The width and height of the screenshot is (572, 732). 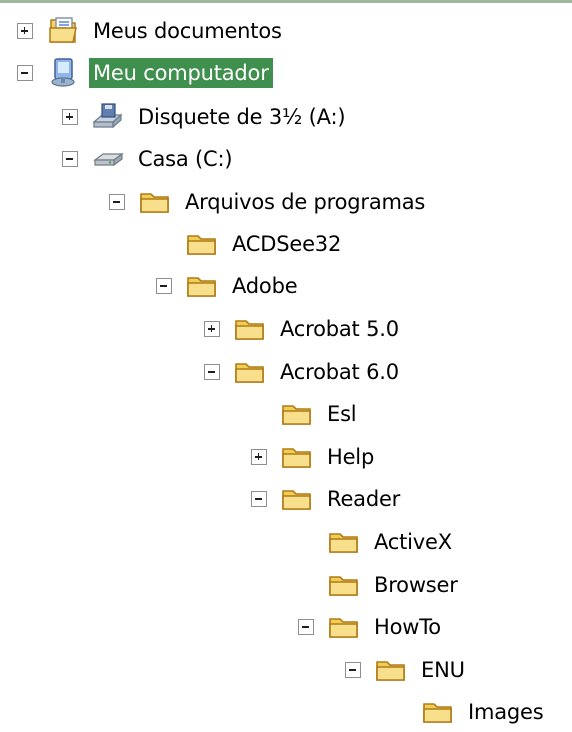 I want to click on tree-item-images: Images, so click(x=470, y=712).